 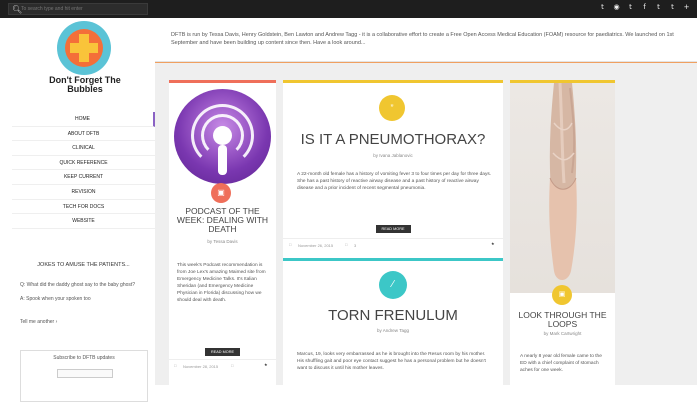 I want to click on nav-keep-current: KEEP CURRENT, so click(x=83, y=177).